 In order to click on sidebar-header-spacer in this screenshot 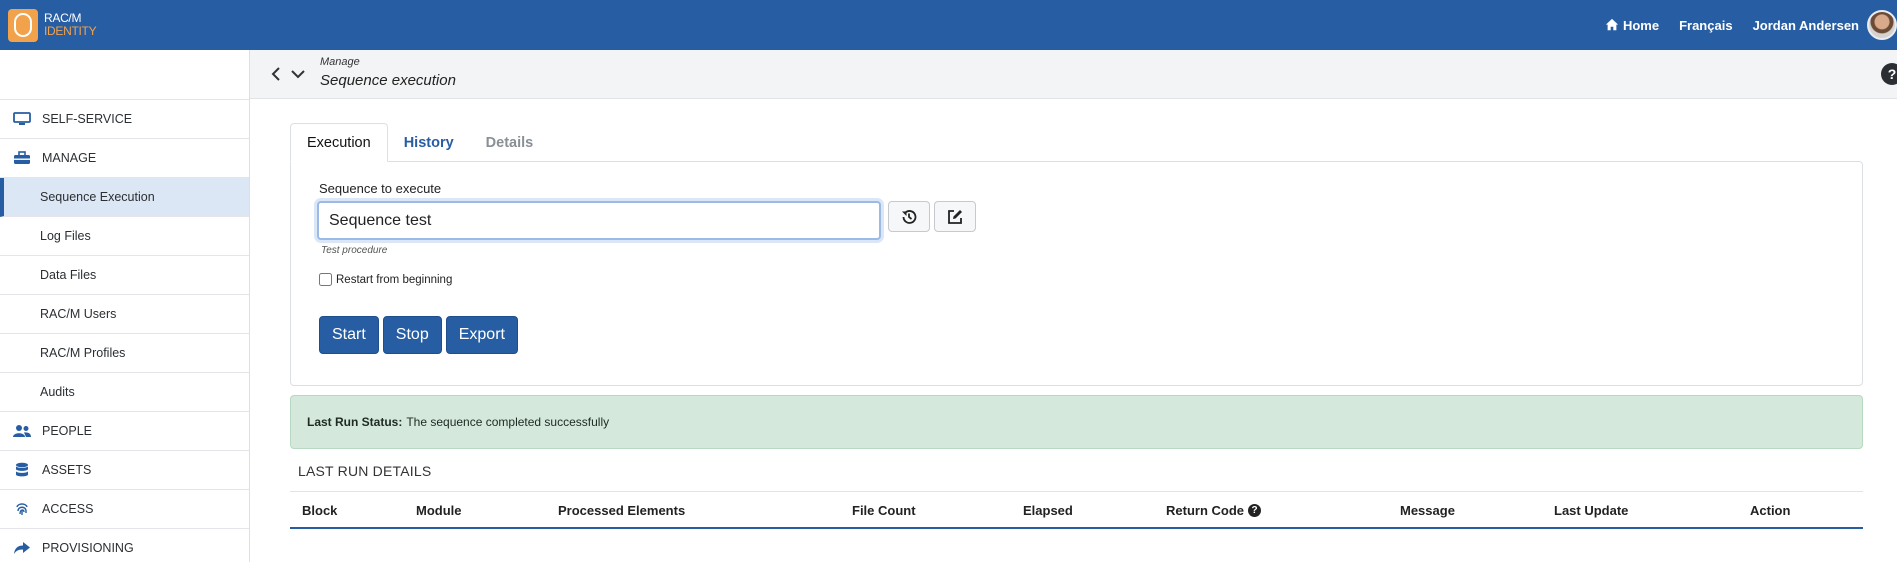, I will do `click(124, 75)`.